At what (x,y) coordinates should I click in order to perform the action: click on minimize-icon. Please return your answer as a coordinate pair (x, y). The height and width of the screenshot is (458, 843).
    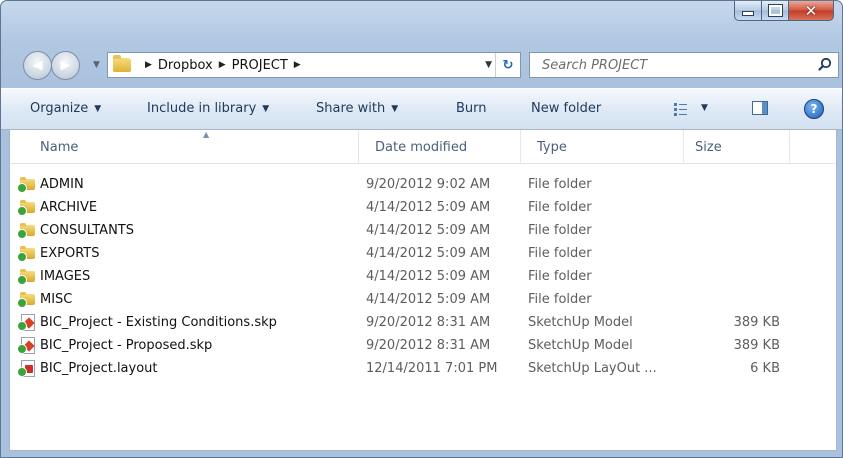
    Looking at the image, I should click on (748, 13).